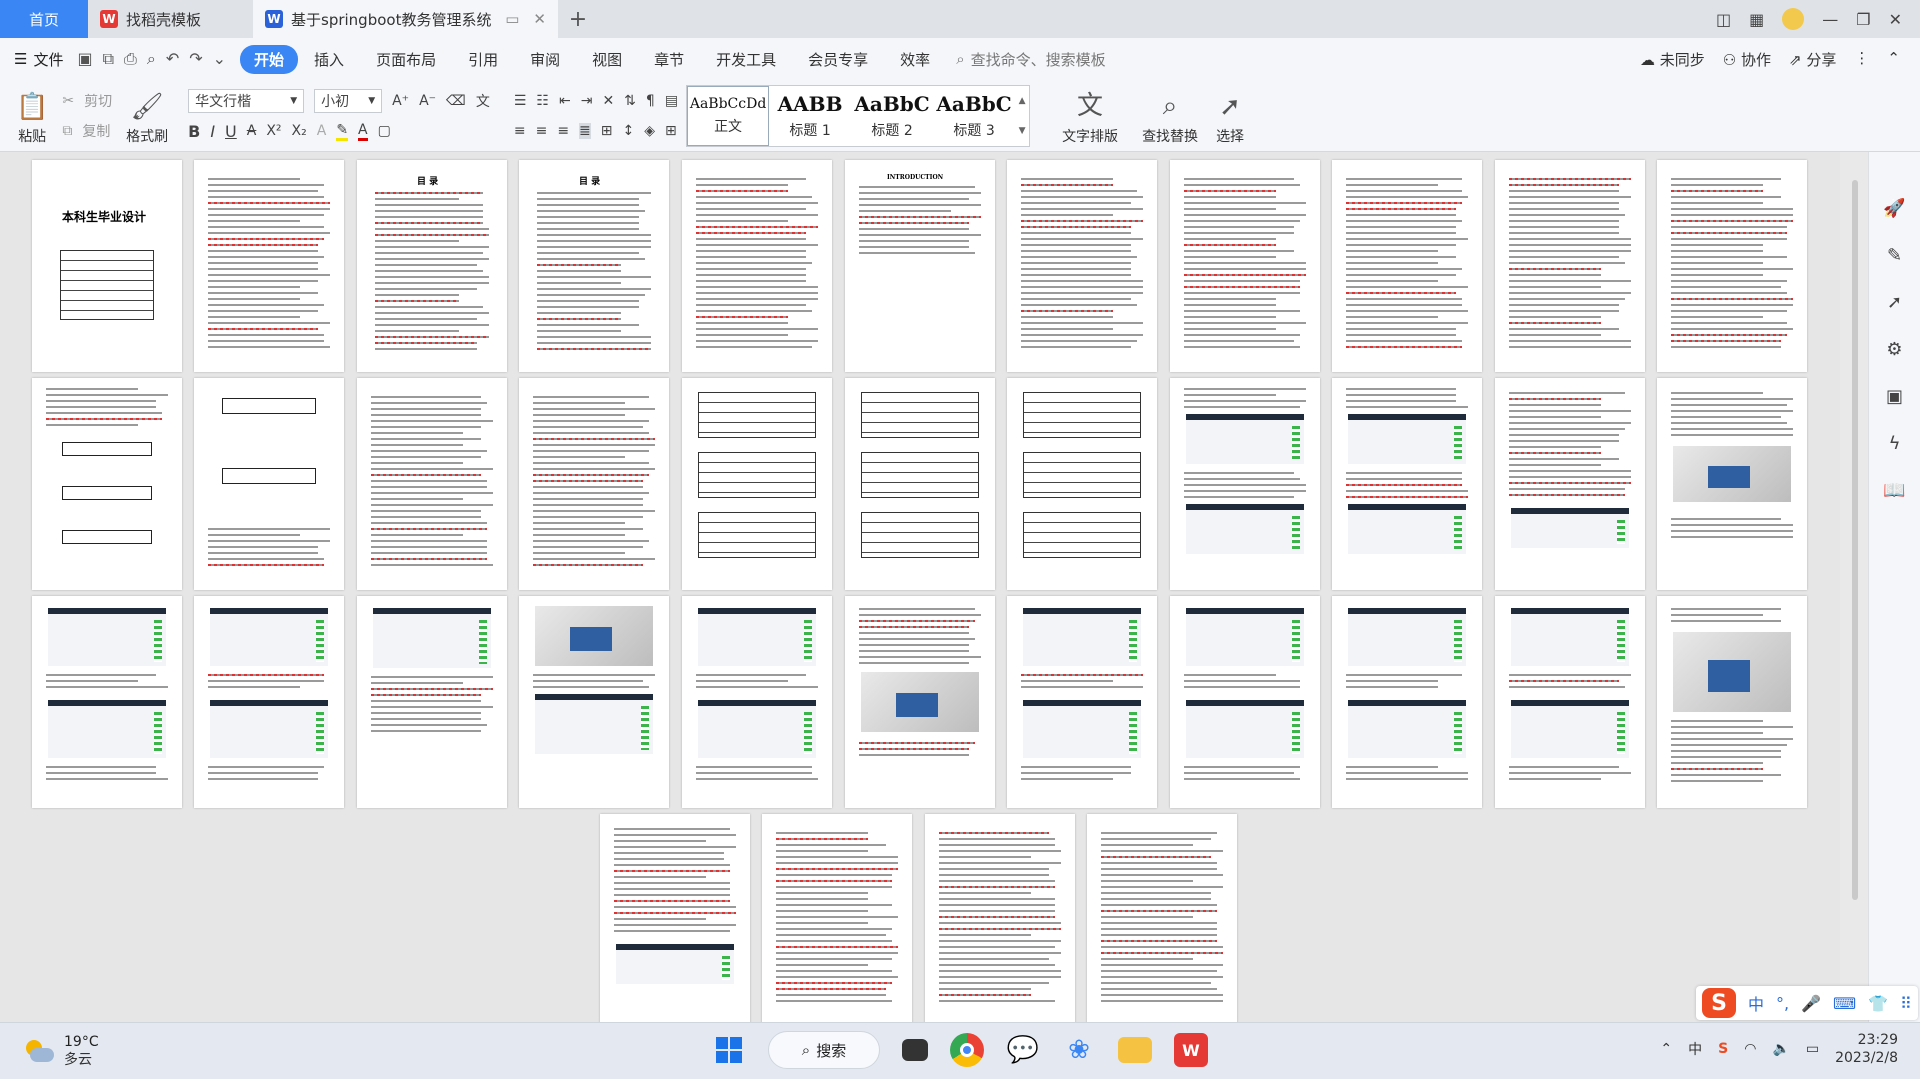 This screenshot has width=1920, height=1079. Describe the element at coordinates (406, 59) in the screenshot. I see `menu-page-layout: 页面布局` at that location.